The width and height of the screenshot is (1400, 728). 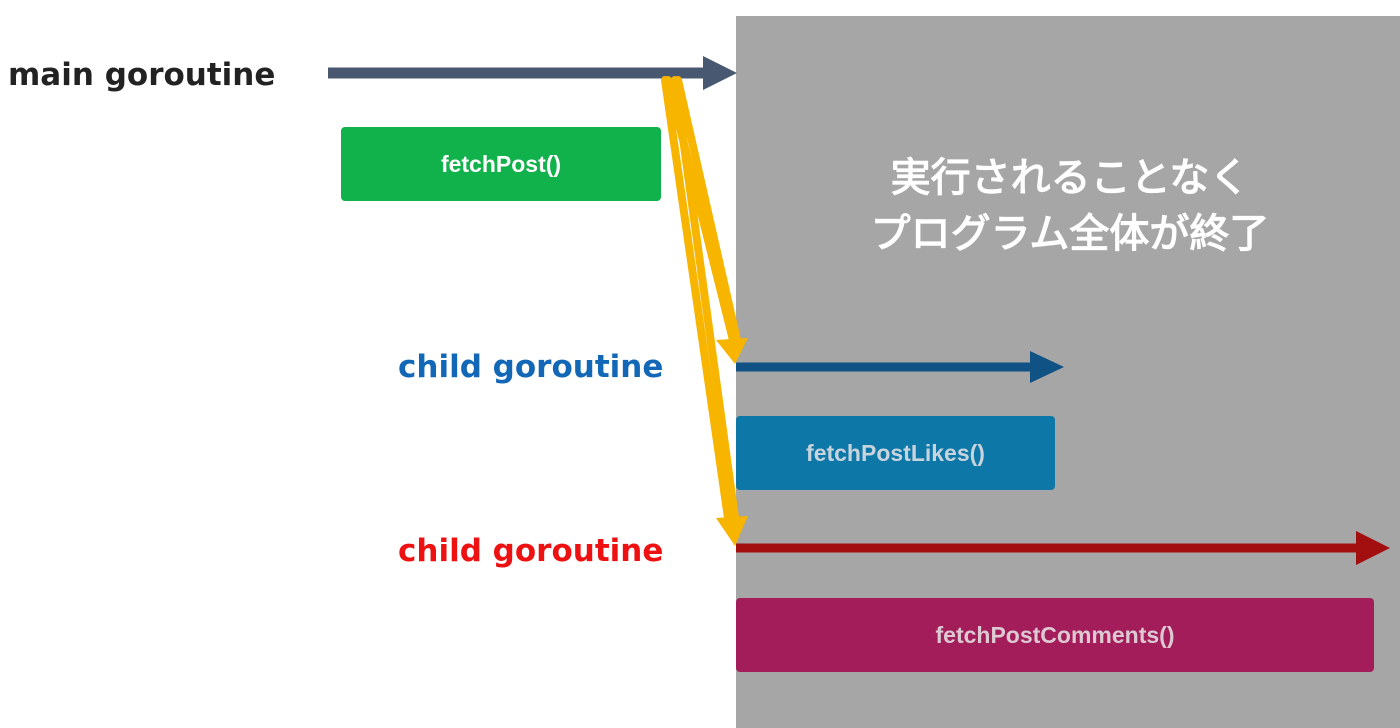 What do you see at coordinates (142, 75) in the screenshot?
I see `main-goroutine-label: main goroutine` at bounding box center [142, 75].